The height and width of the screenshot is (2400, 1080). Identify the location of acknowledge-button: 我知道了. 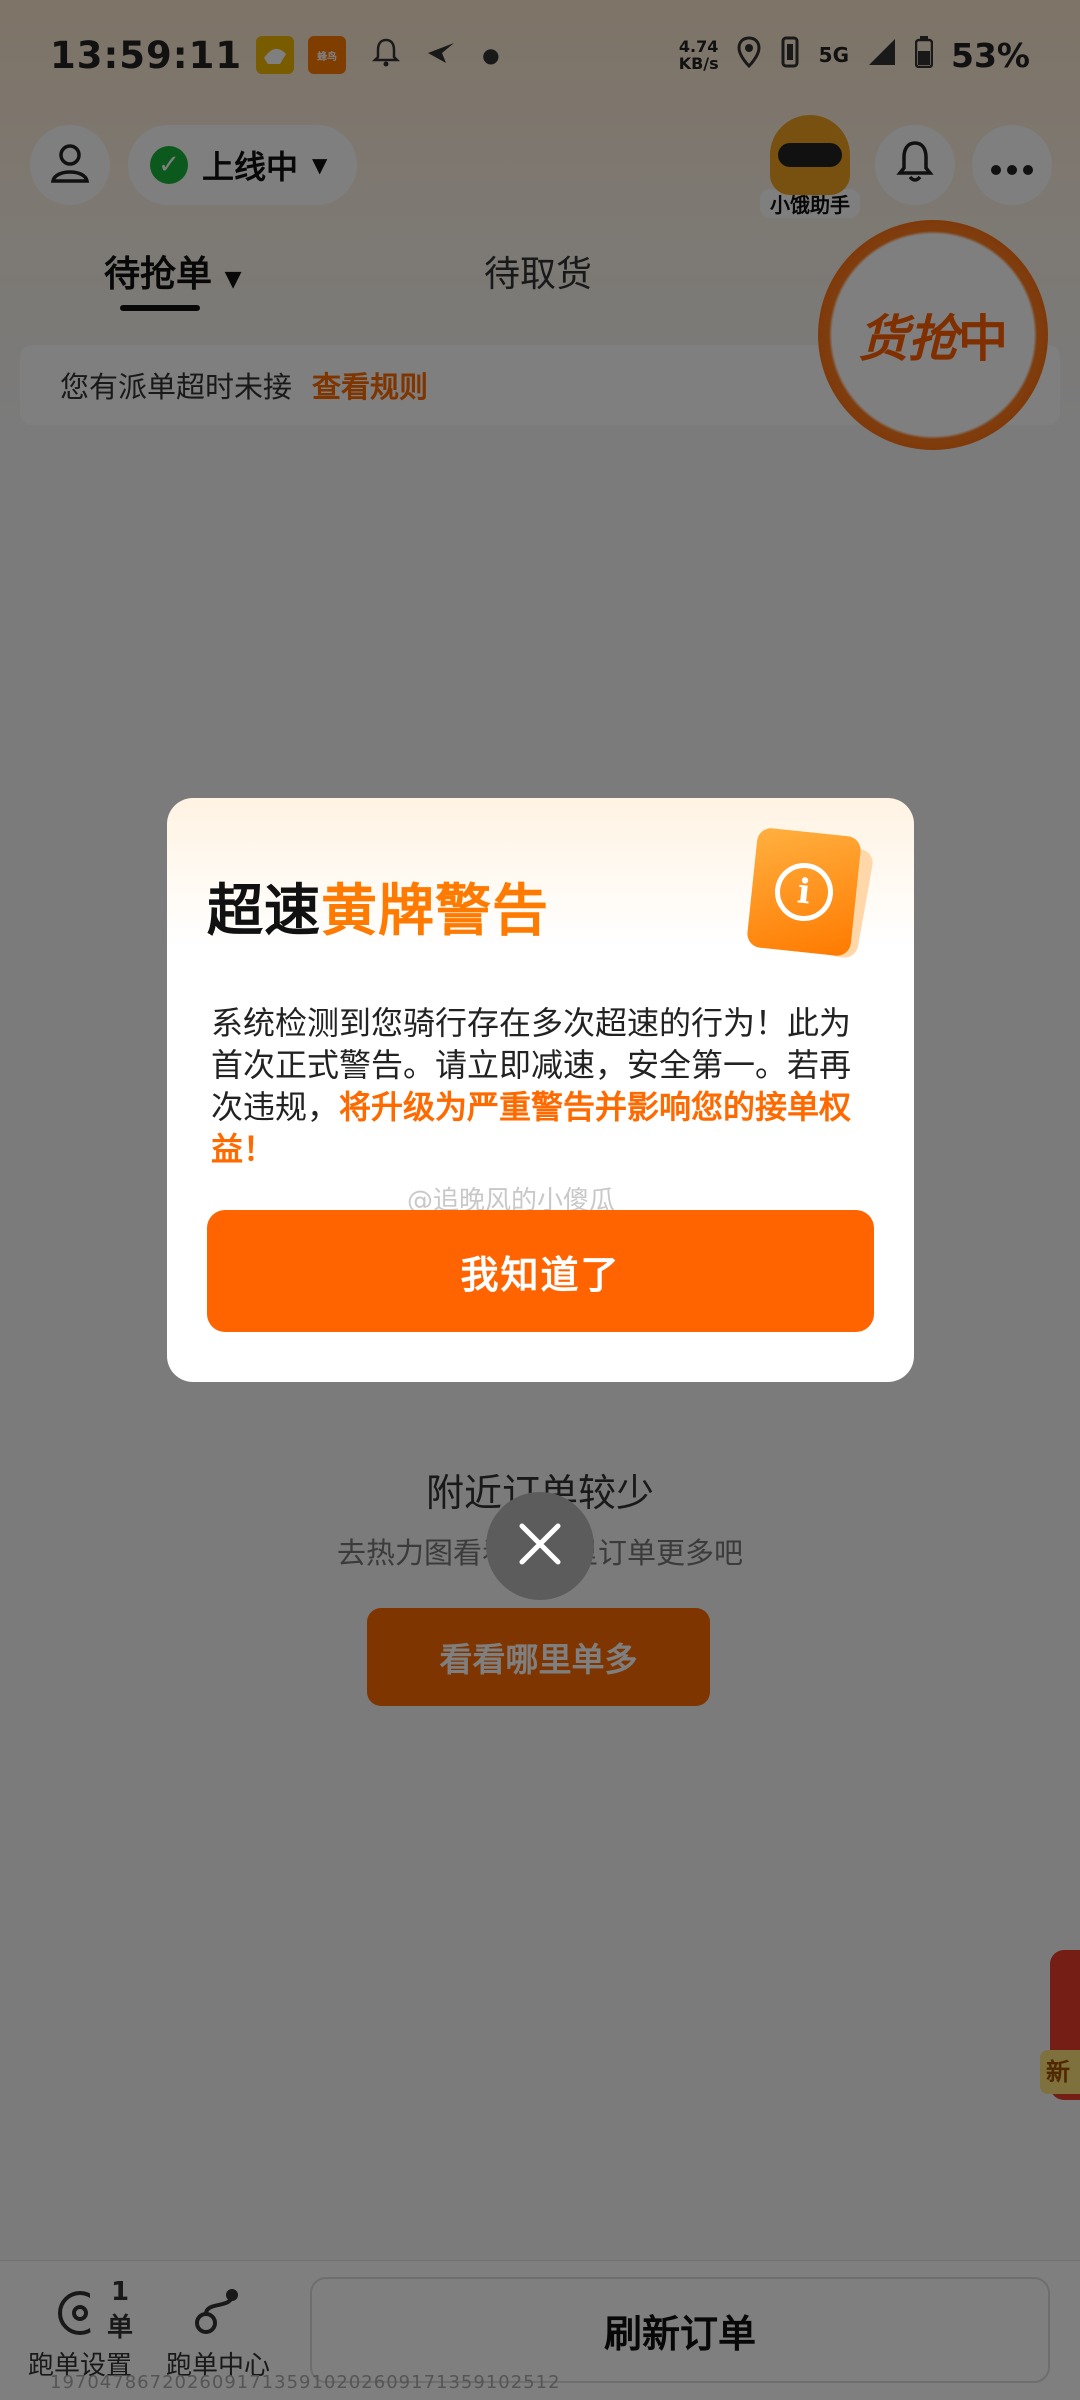
(540, 1271).